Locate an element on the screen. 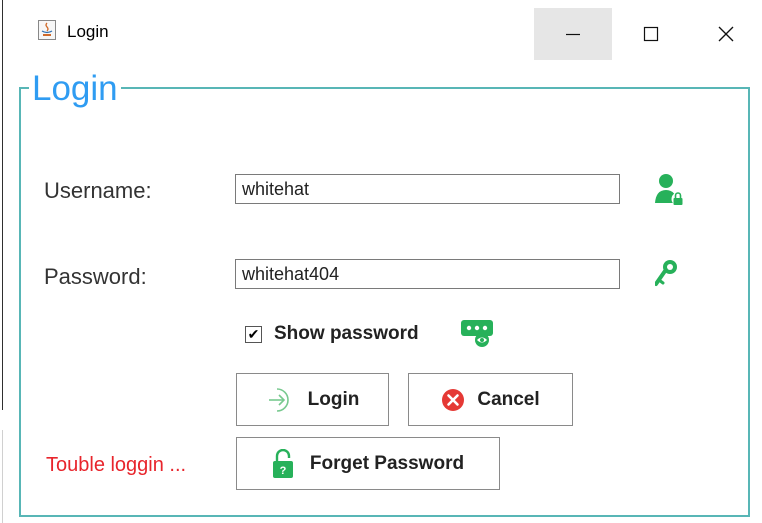 The width and height of the screenshot is (762, 523). java-cup-icon is located at coordinates (47, 30).